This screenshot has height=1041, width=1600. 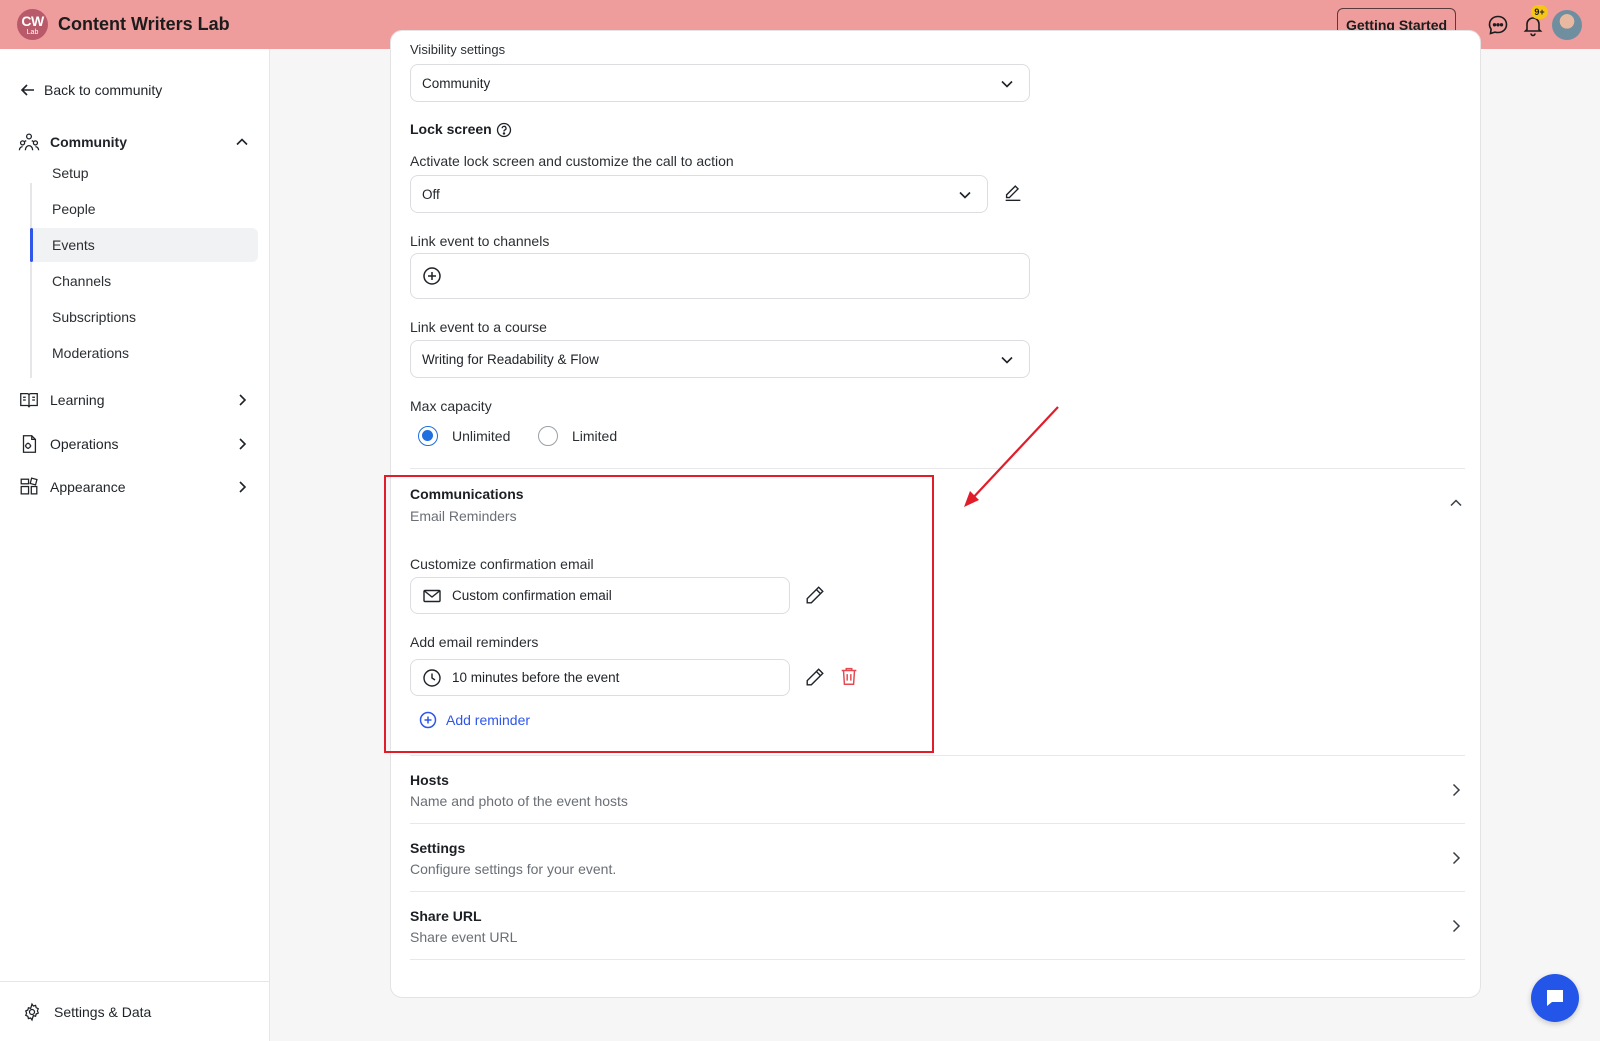 I want to click on back-to-community-link: Back to community, so click(x=91, y=90).